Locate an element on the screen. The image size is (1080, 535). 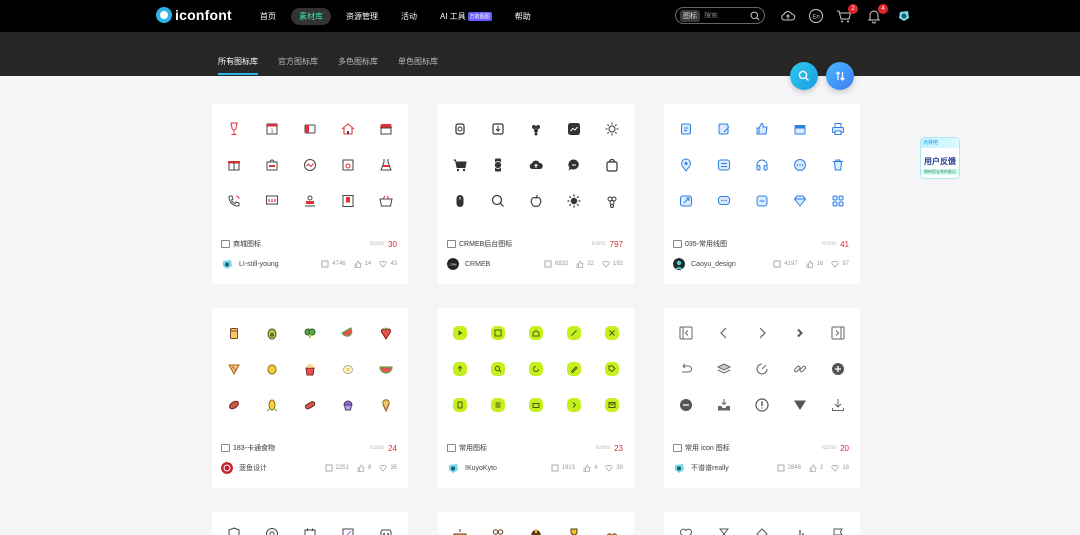
tab-multicolor-libraries: 多色图标库 is located at coordinates (358, 65).